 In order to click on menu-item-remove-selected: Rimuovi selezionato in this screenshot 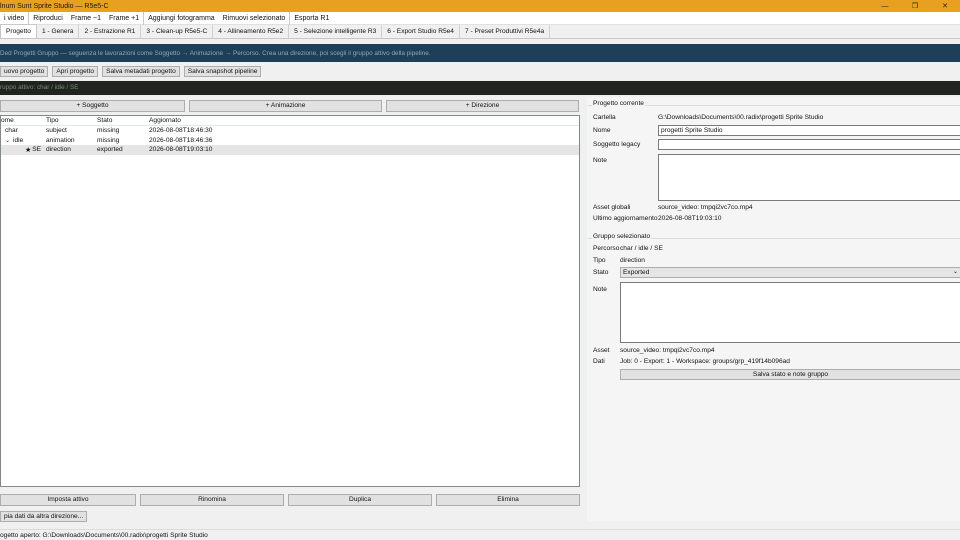, I will do `click(254, 18)`.